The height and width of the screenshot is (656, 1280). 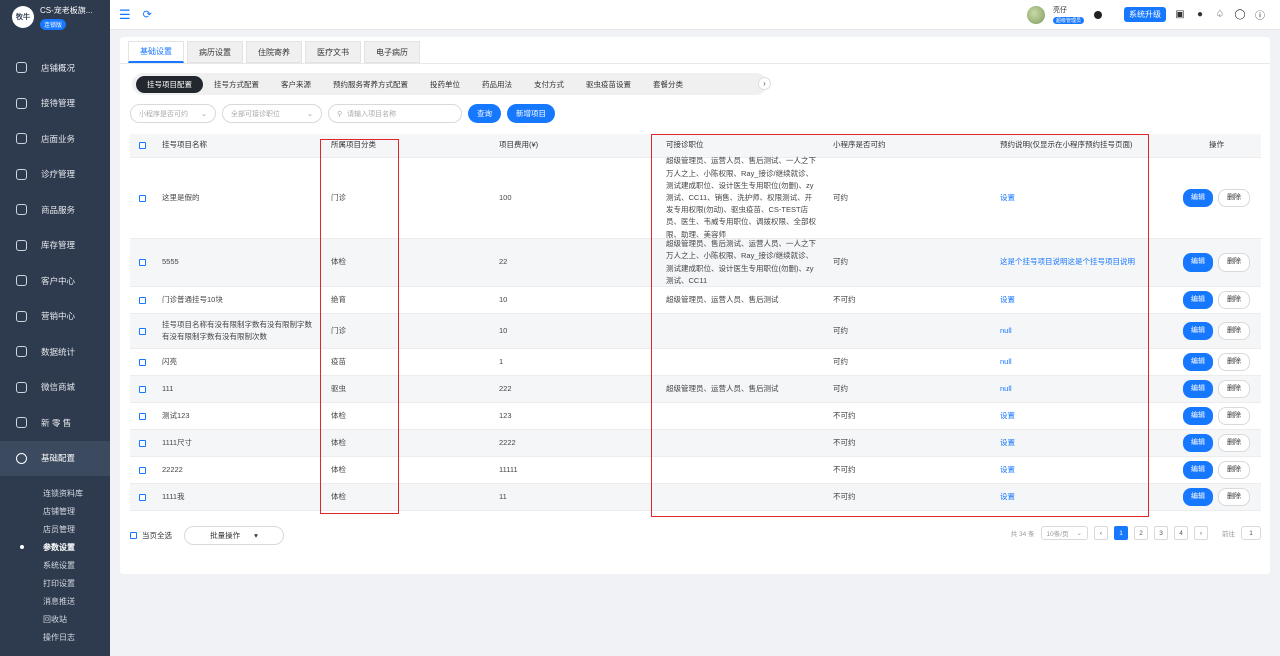 I want to click on tab: 电子病历, so click(x=392, y=52).